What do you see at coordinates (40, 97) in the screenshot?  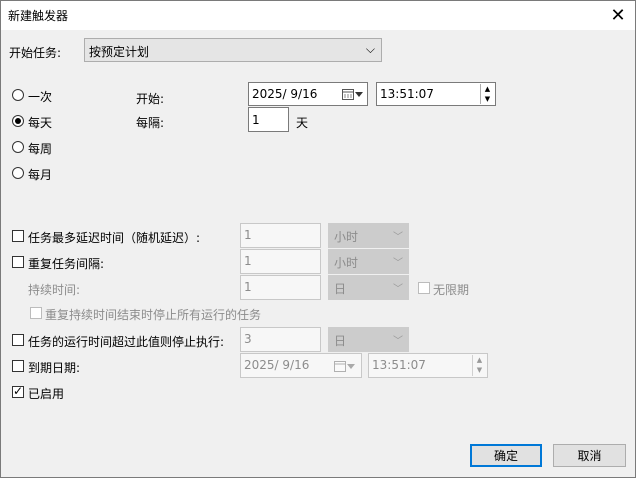 I see `radio-once-label: 一次` at bounding box center [40, 97].